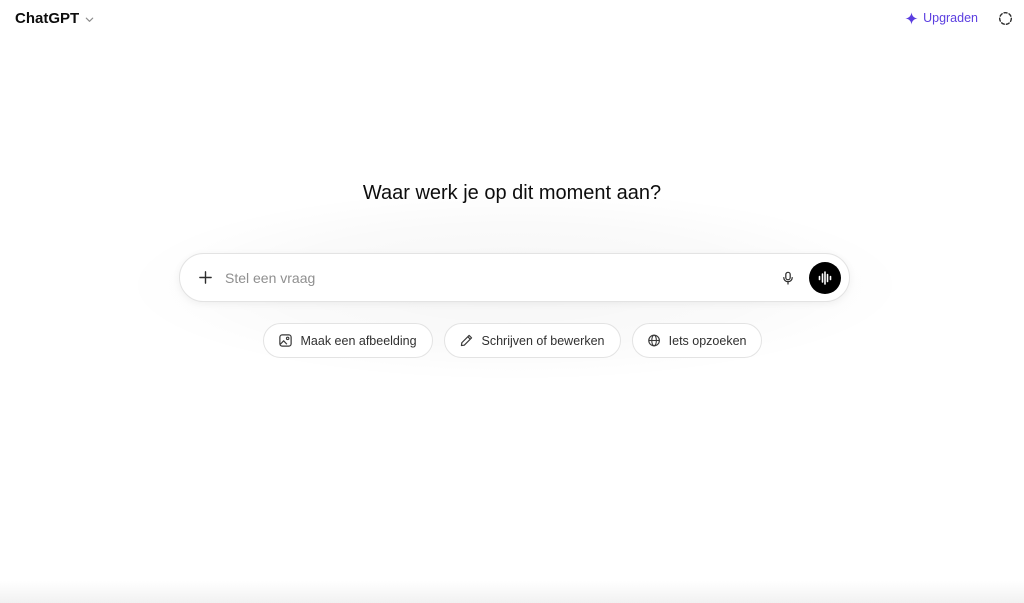 This screenshot has height=603, width=1024. I want to click on voice-mode-button, so click(825, 277).